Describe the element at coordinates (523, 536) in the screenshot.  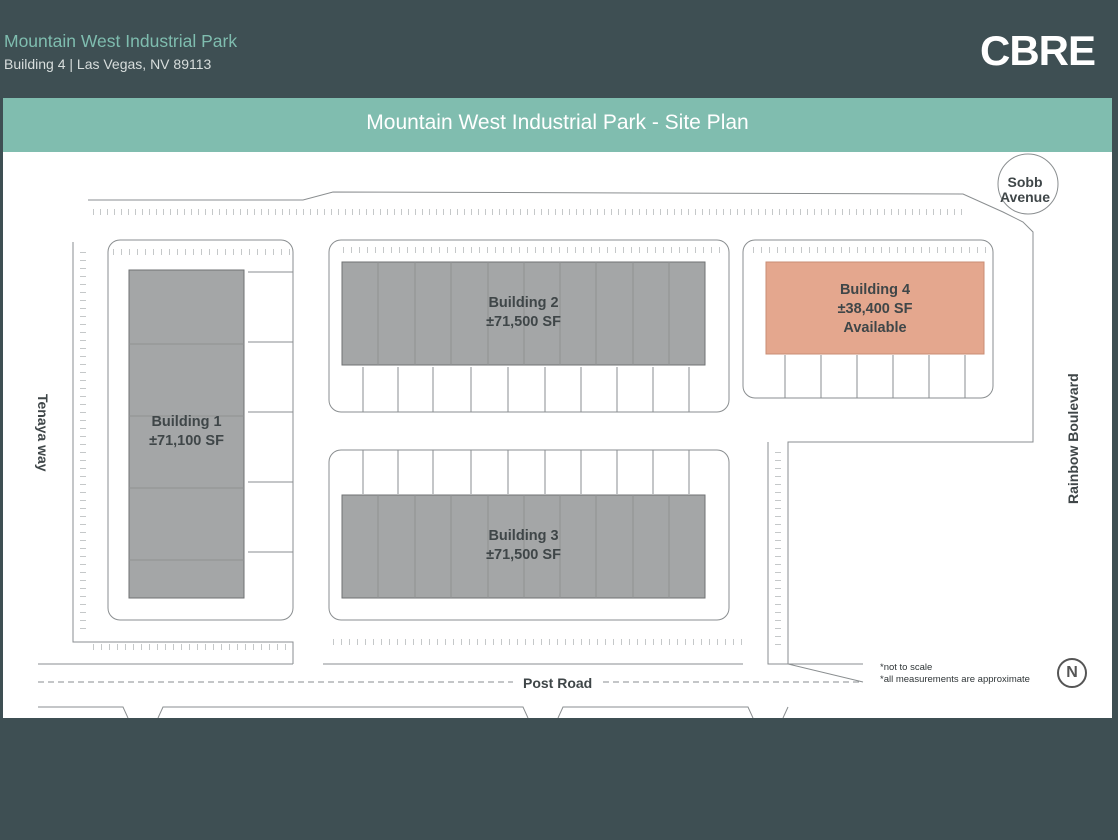
I see `building-name: Building 3` at that location.